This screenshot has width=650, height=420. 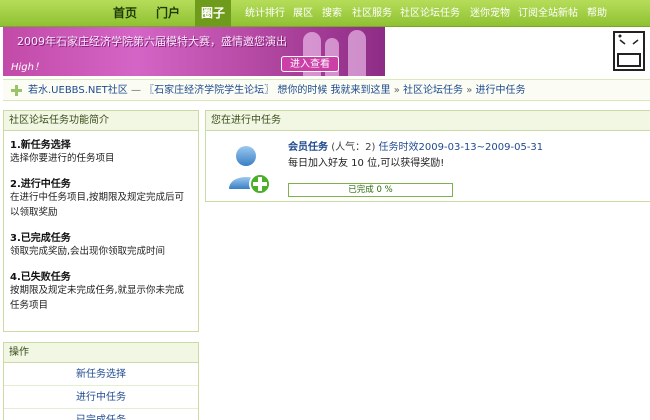 What do you see at coordinates (357, 53) in the screenshot?
I see `model-silhouette` at bounding box center [357, 53].